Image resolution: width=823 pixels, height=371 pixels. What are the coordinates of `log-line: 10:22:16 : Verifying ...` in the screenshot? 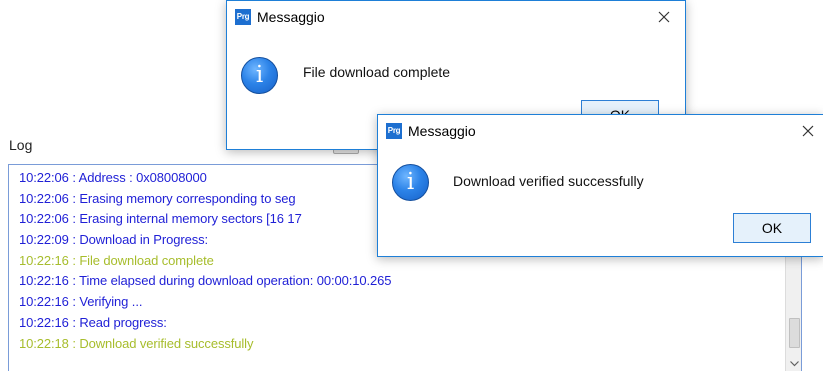 It's located at (81, 302).